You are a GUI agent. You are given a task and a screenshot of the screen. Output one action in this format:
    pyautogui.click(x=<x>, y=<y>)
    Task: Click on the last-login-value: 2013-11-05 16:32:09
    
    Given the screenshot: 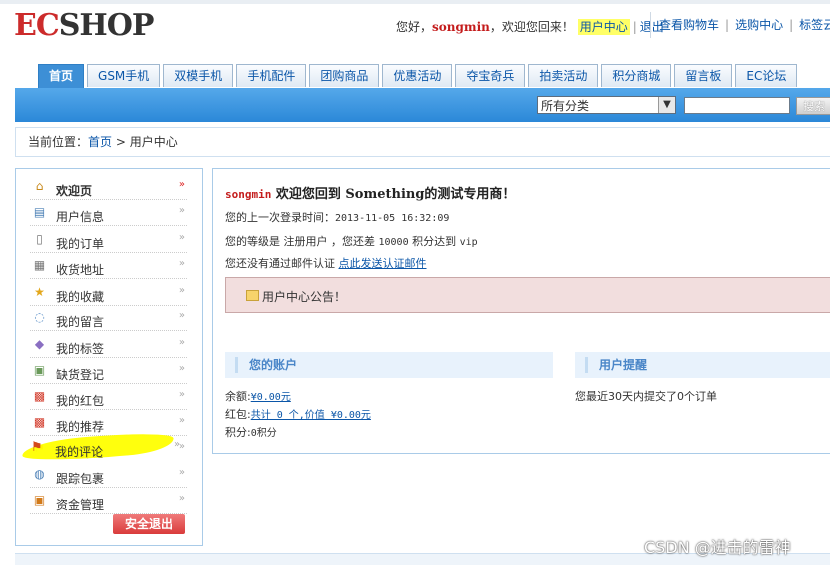 What is the action you would take?
    pyautogui.click(x=392, y=218)
    